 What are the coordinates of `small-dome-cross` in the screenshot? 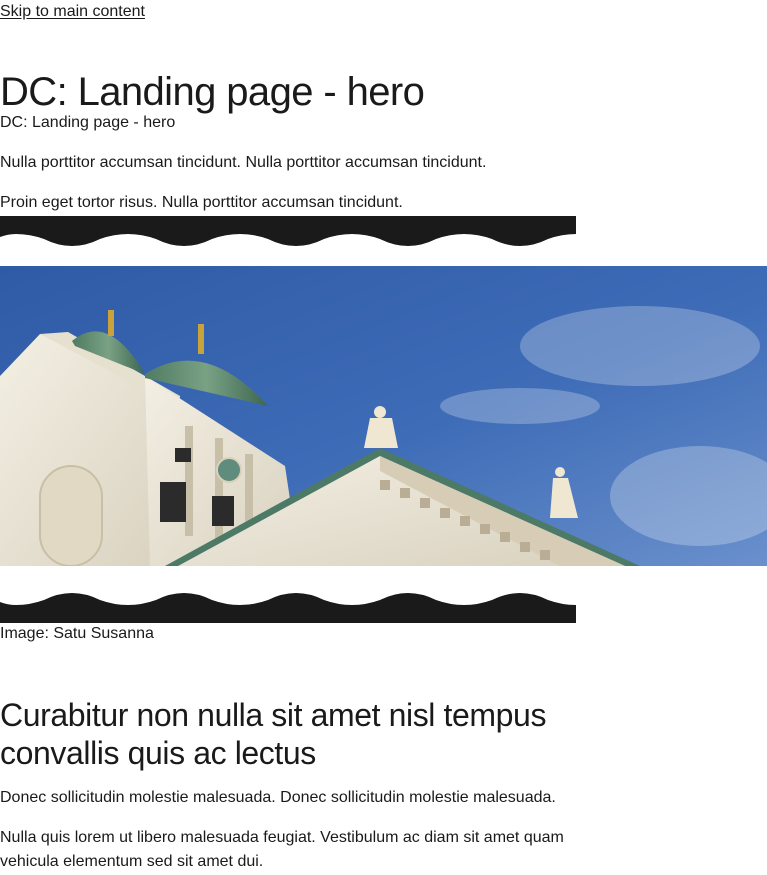 It's located at (111, 323).